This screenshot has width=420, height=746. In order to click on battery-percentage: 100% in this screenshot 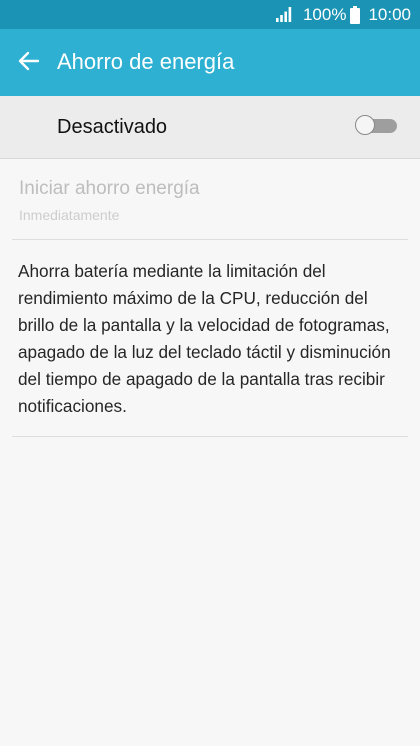, I will do `click(324, 14)`.